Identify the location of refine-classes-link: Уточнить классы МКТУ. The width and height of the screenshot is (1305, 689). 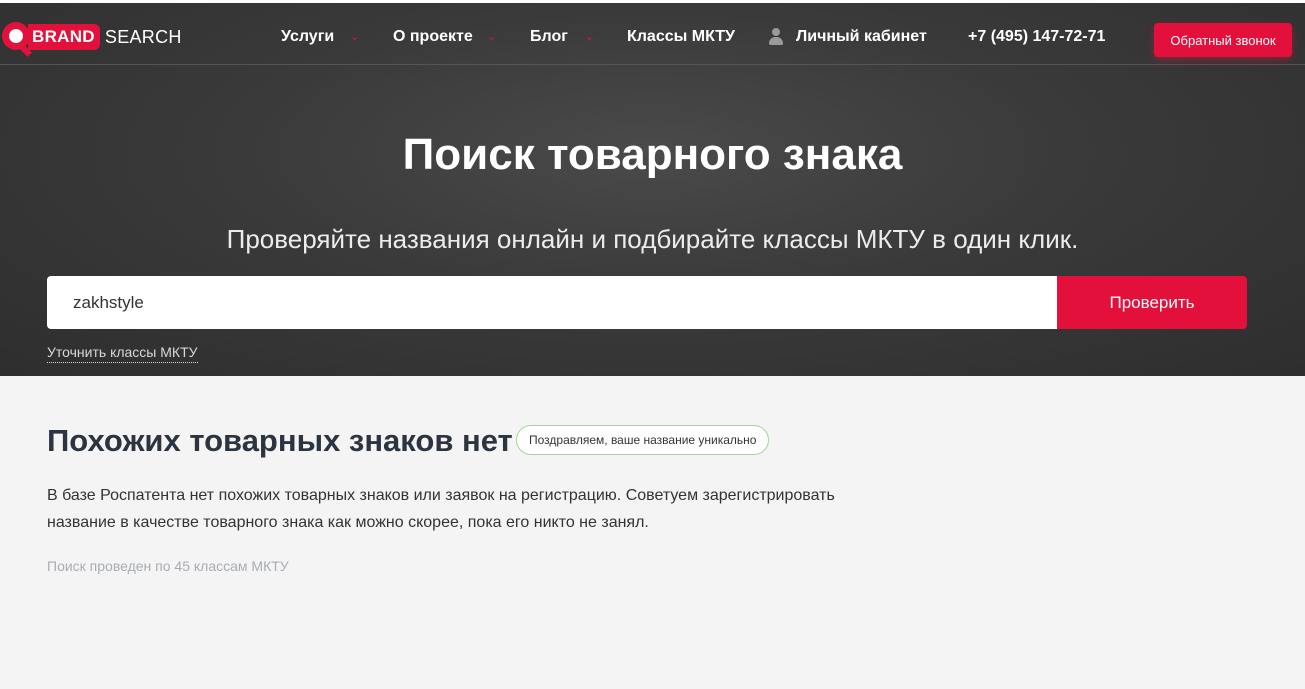
(122, 353).